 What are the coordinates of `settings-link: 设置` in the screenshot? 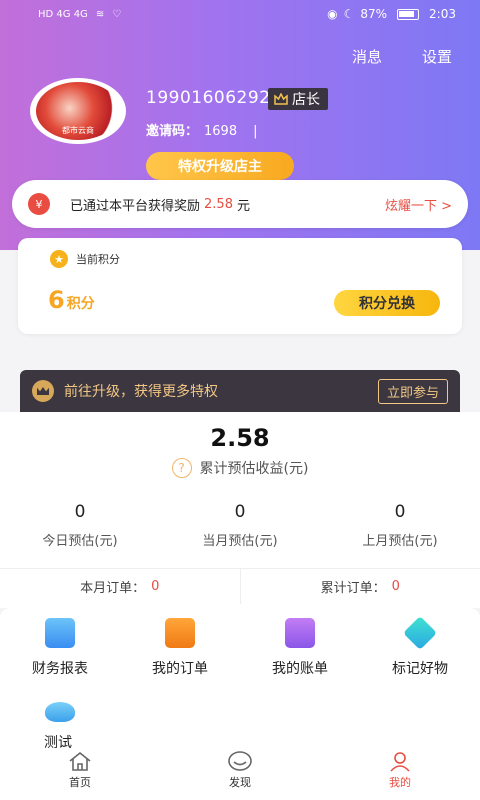 It's located at (437, 56).